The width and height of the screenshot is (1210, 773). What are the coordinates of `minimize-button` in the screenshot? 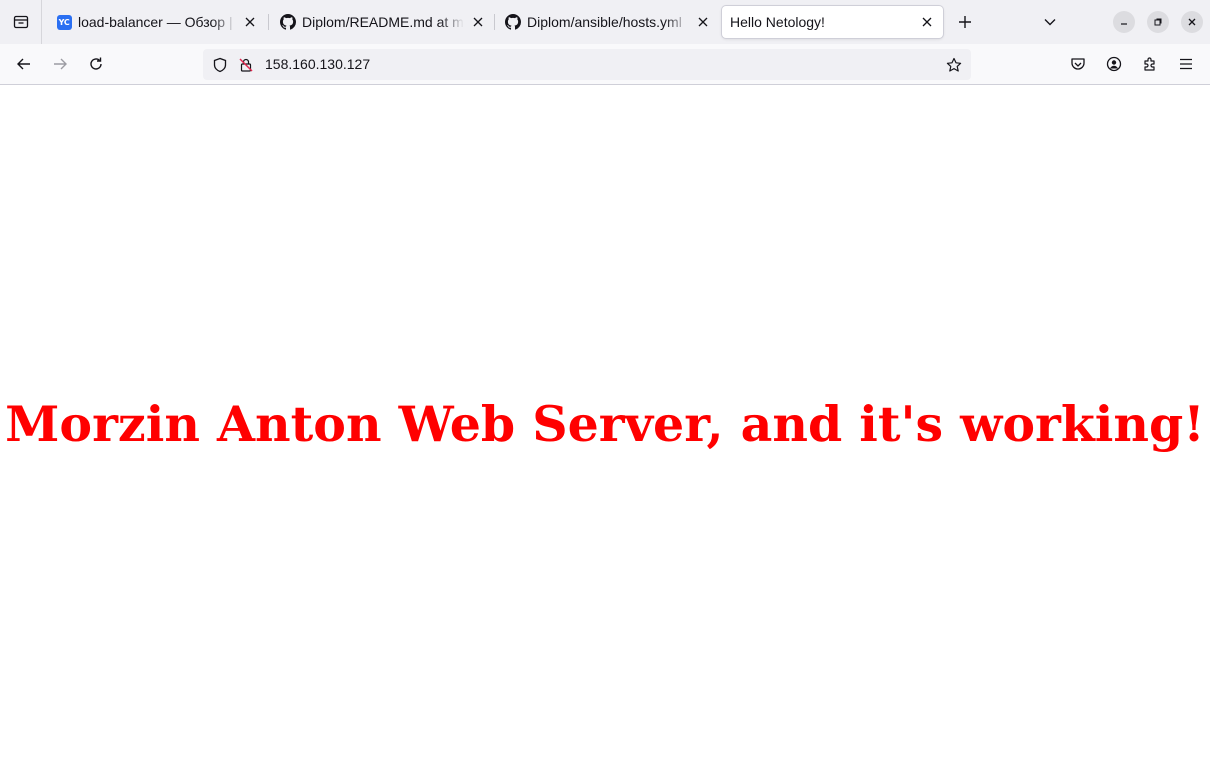 It's located at (1124, 22).